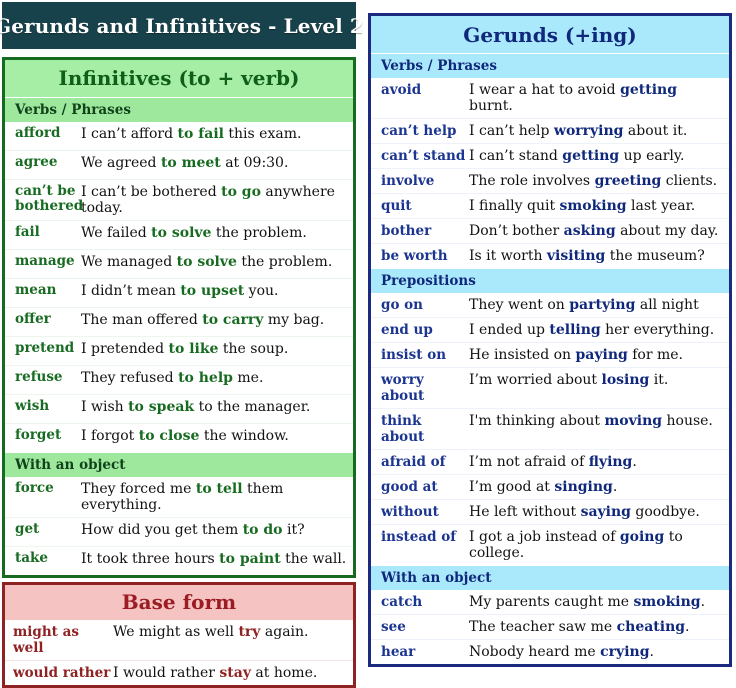 This screenshot has width=736, height=688. What do you see at coordinates (625, 380) in the screenshot?
I see `row-example-highlight: losing` at bounding box center [625, 380].